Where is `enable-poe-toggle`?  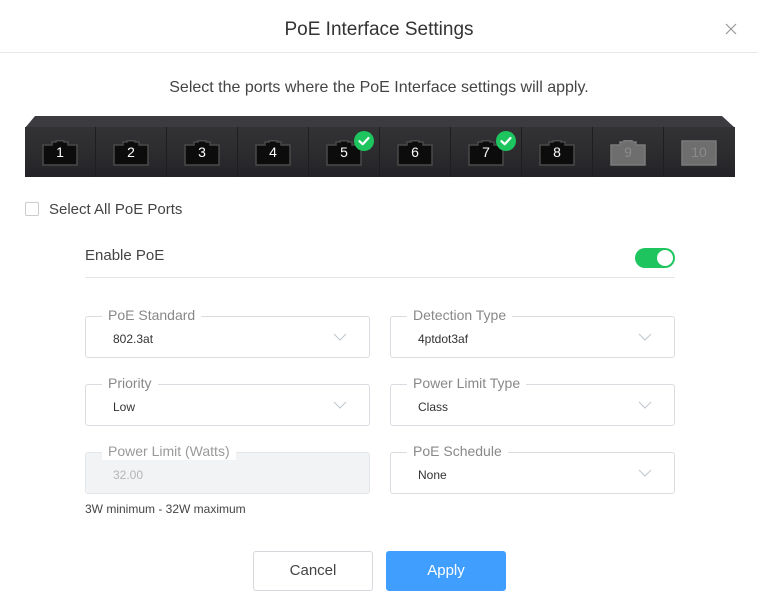 enable-poe-toggle is located at coordinates (655, 258).